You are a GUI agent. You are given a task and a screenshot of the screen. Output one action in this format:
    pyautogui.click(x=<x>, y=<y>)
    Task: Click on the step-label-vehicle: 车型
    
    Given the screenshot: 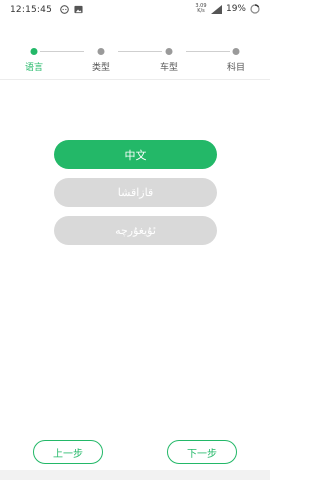 What is the action you would take?
    pyautogui.click(x=169, y=68)
    